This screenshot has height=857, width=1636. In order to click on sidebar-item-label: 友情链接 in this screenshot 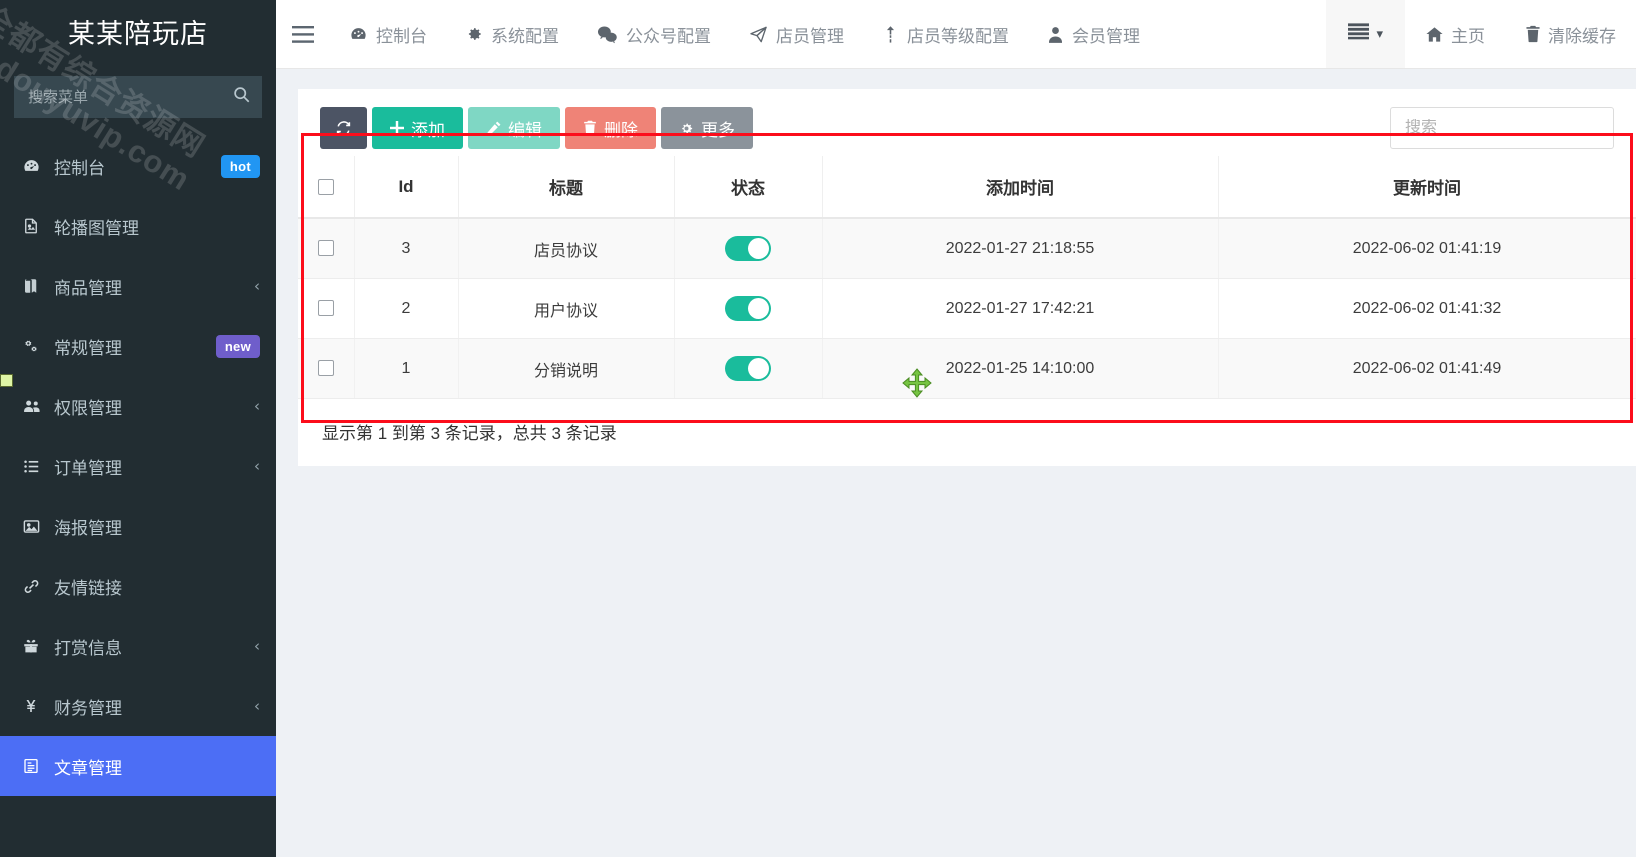, I will do `click(88, 588)`.